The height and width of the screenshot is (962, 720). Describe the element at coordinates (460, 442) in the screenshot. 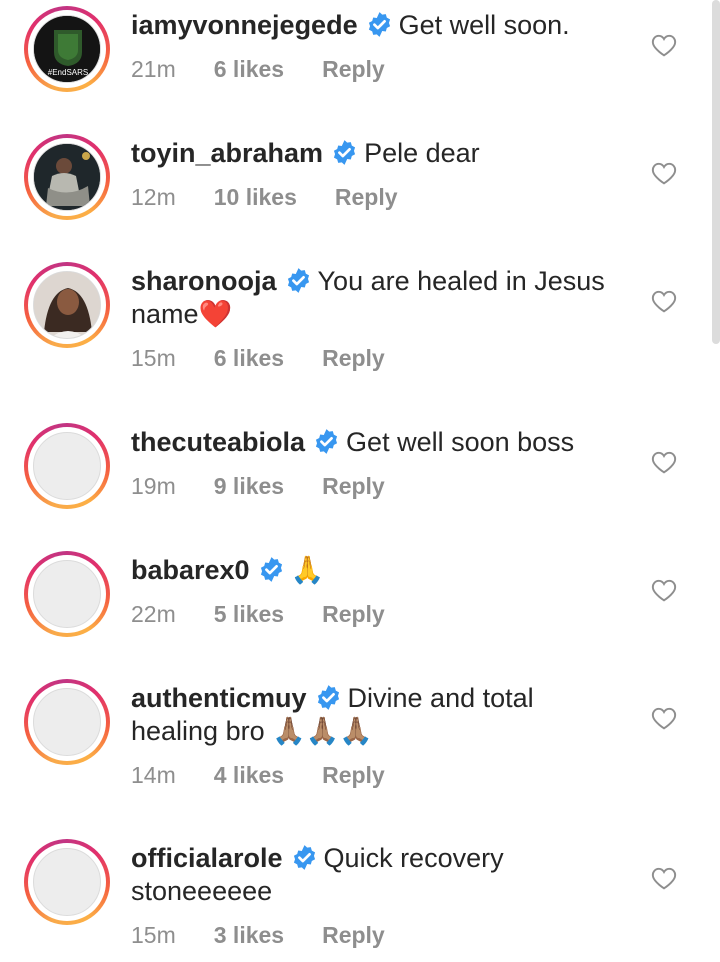

I see `comment-text: Get well soon boss` at that location.